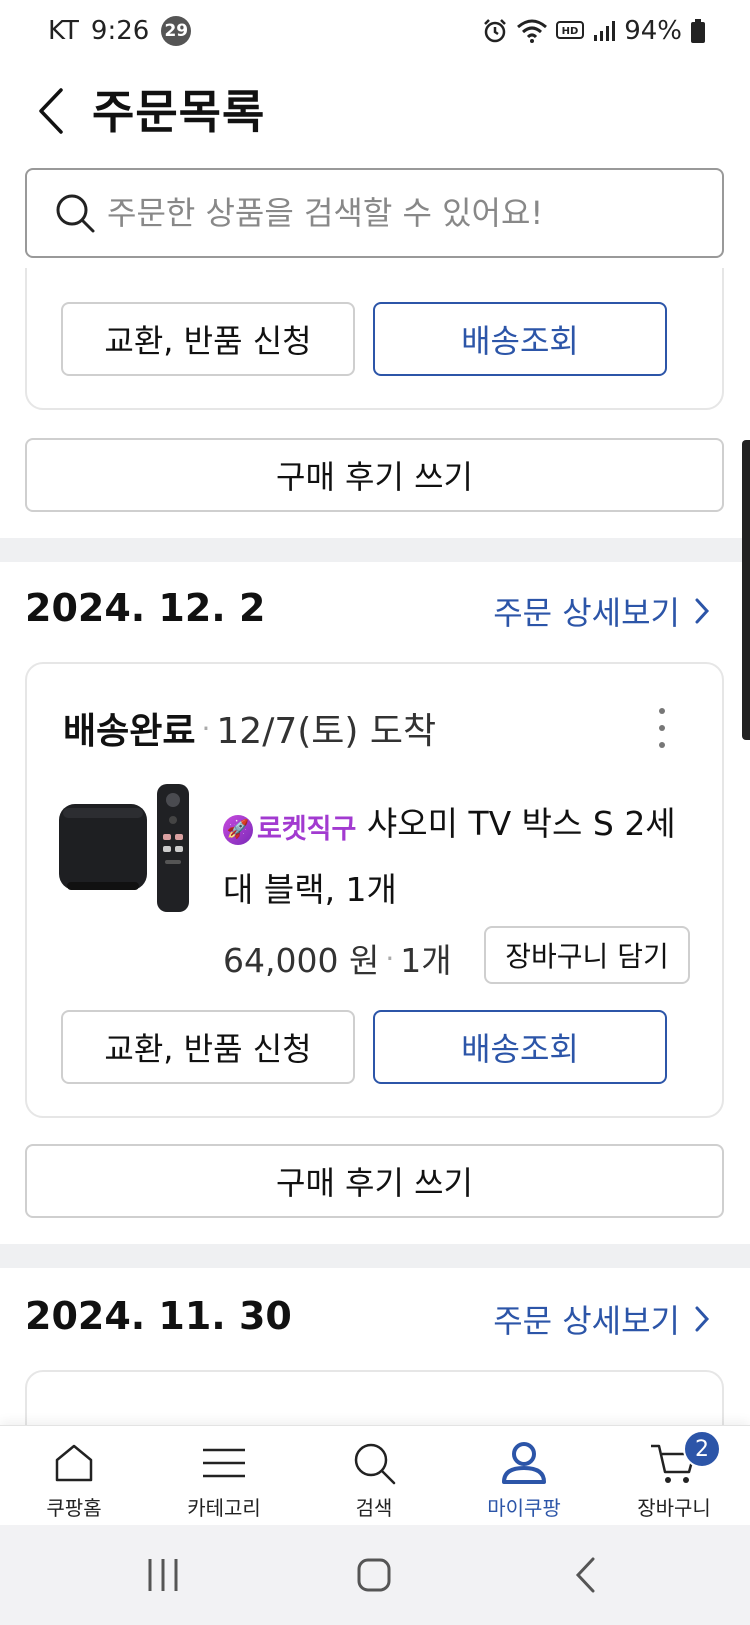 This screenshot has height=1625, width=750. Describe the element at coordinates (134, 854) in the screenshot. I see `product-image` at that location.